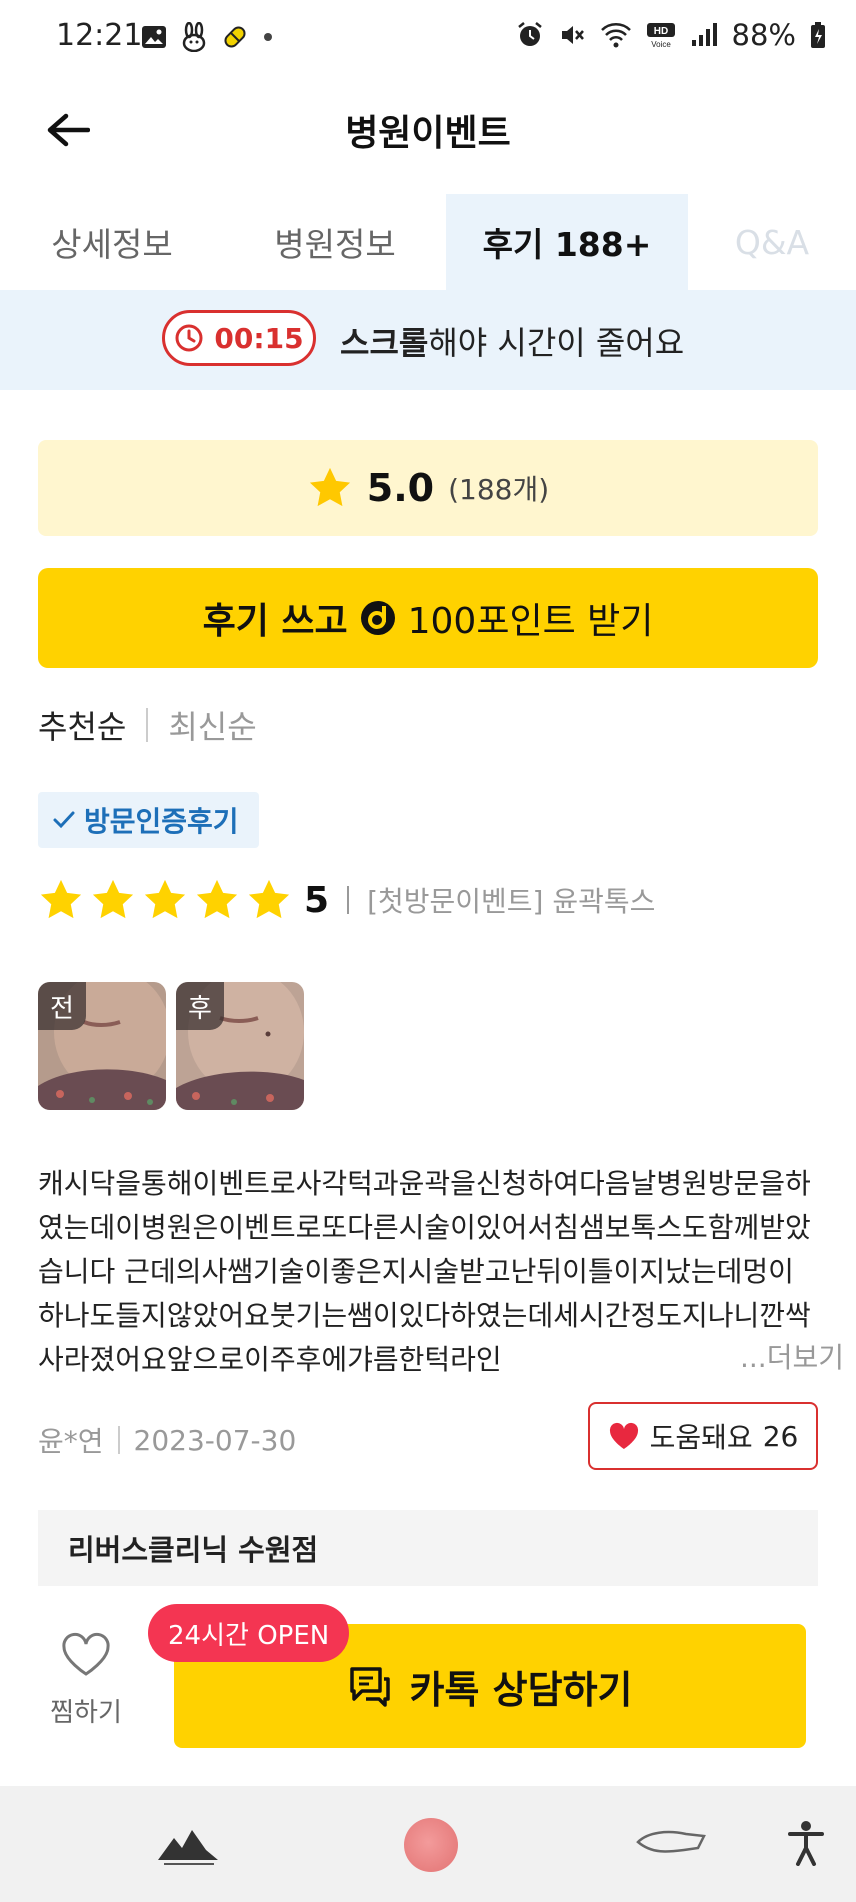  What do you see at coordinates (431, 1845) in the screenshot?
I see `home-circle-icon` at bounding box center [431, 1845].